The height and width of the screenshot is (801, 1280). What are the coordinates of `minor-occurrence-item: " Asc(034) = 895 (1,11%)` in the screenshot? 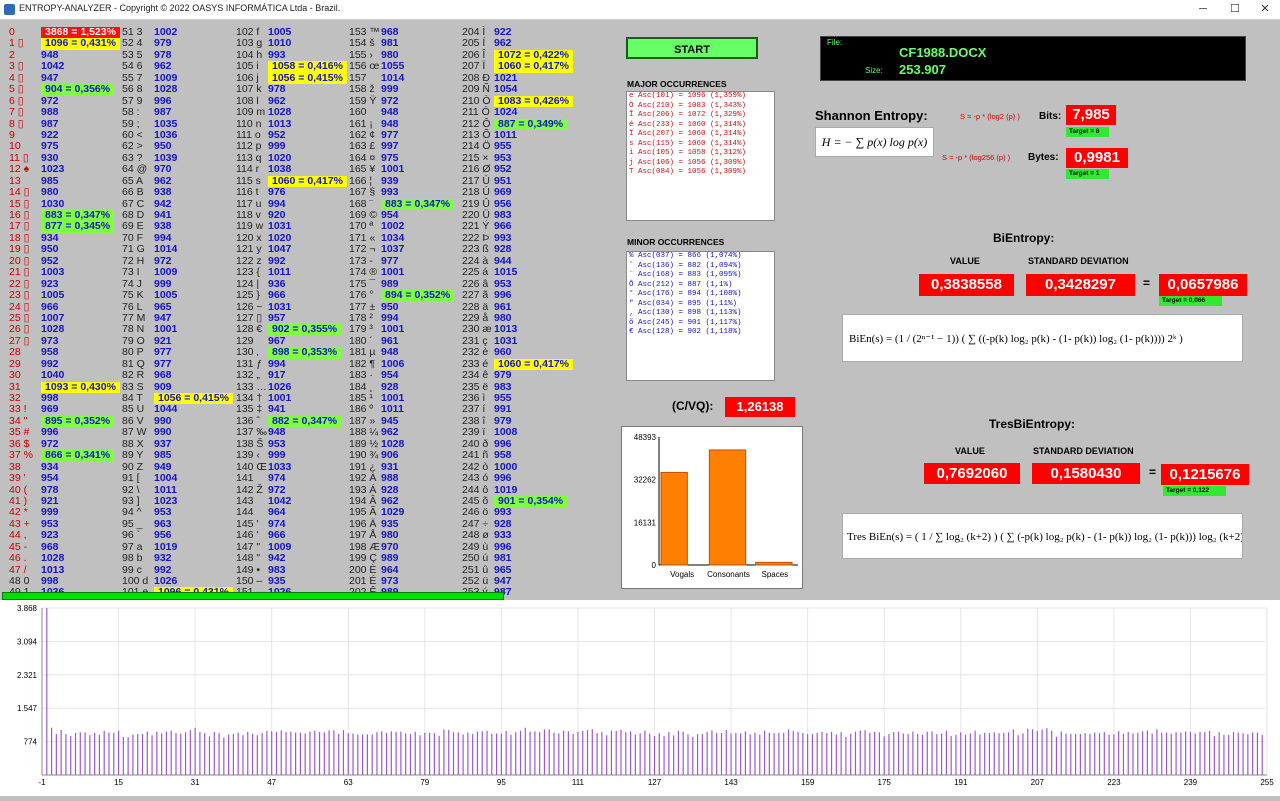 It's located at (700, 305).